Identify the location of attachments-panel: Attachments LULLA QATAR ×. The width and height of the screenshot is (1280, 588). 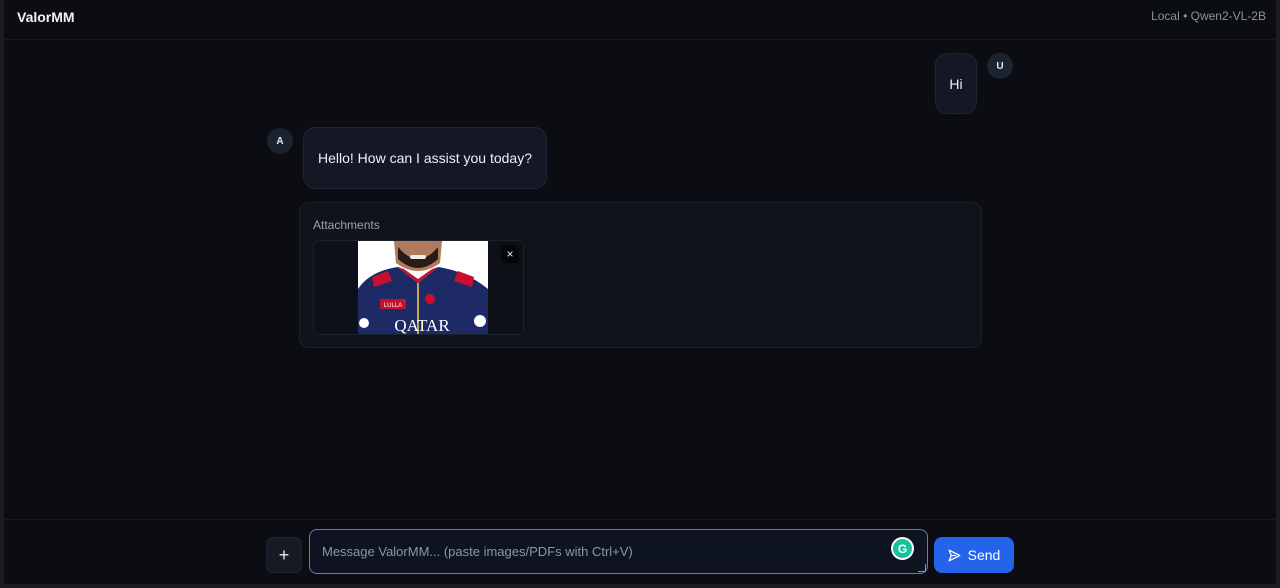
(640, 275).